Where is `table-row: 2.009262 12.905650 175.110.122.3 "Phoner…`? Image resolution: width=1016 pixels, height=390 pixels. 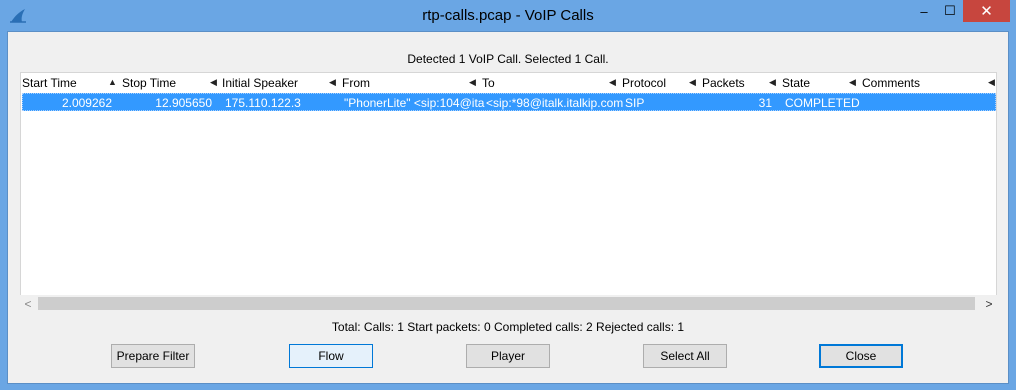
table-row: 2.009262 12.905650 175.110.122.3 "Phoner… is located at coordinates (509, 102).